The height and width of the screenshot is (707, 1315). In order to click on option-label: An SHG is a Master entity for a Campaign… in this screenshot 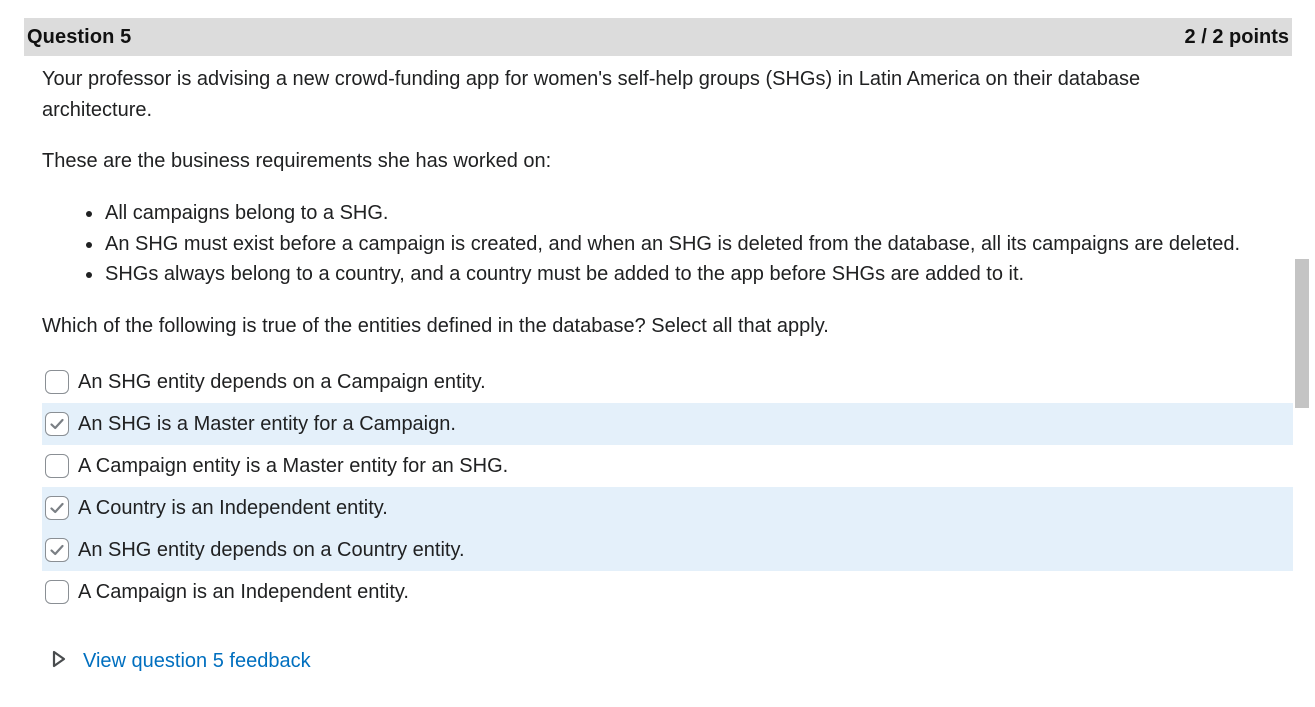, I will do `click(267, 423)`.